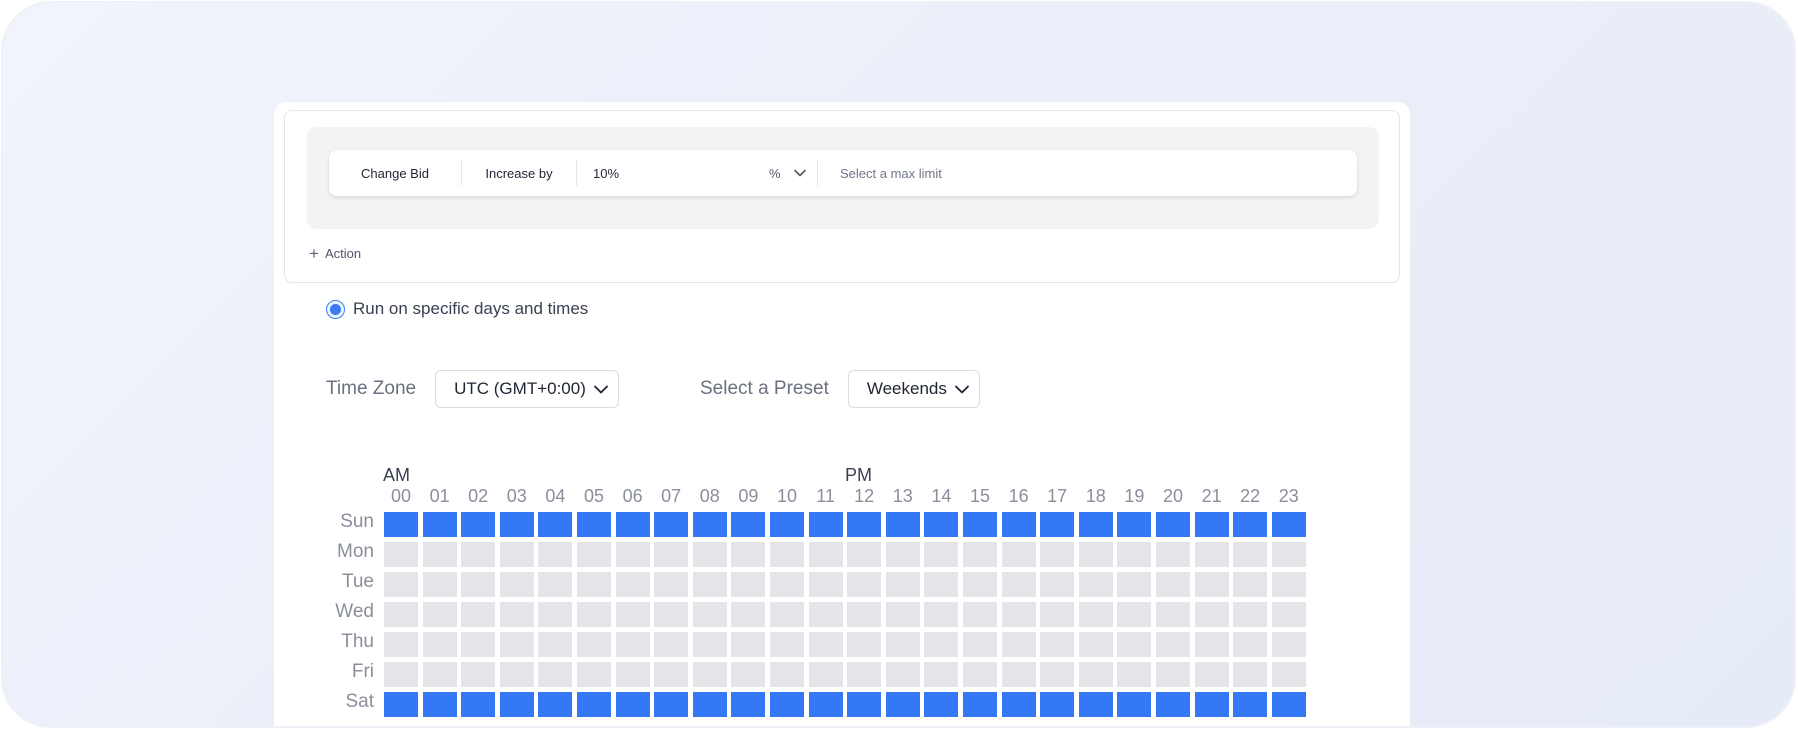  Describe the element at coordinates (775, 173) in the screenshot. I see `unit-select: %` at that location.